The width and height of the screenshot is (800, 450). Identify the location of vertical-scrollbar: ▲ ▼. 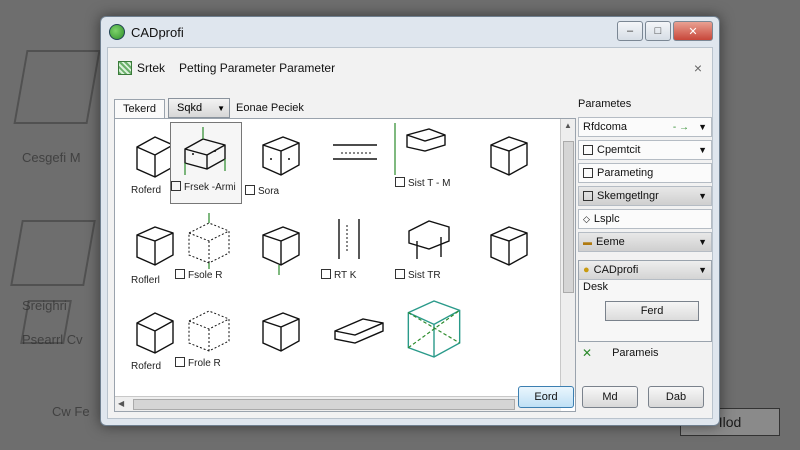
(567, 258).